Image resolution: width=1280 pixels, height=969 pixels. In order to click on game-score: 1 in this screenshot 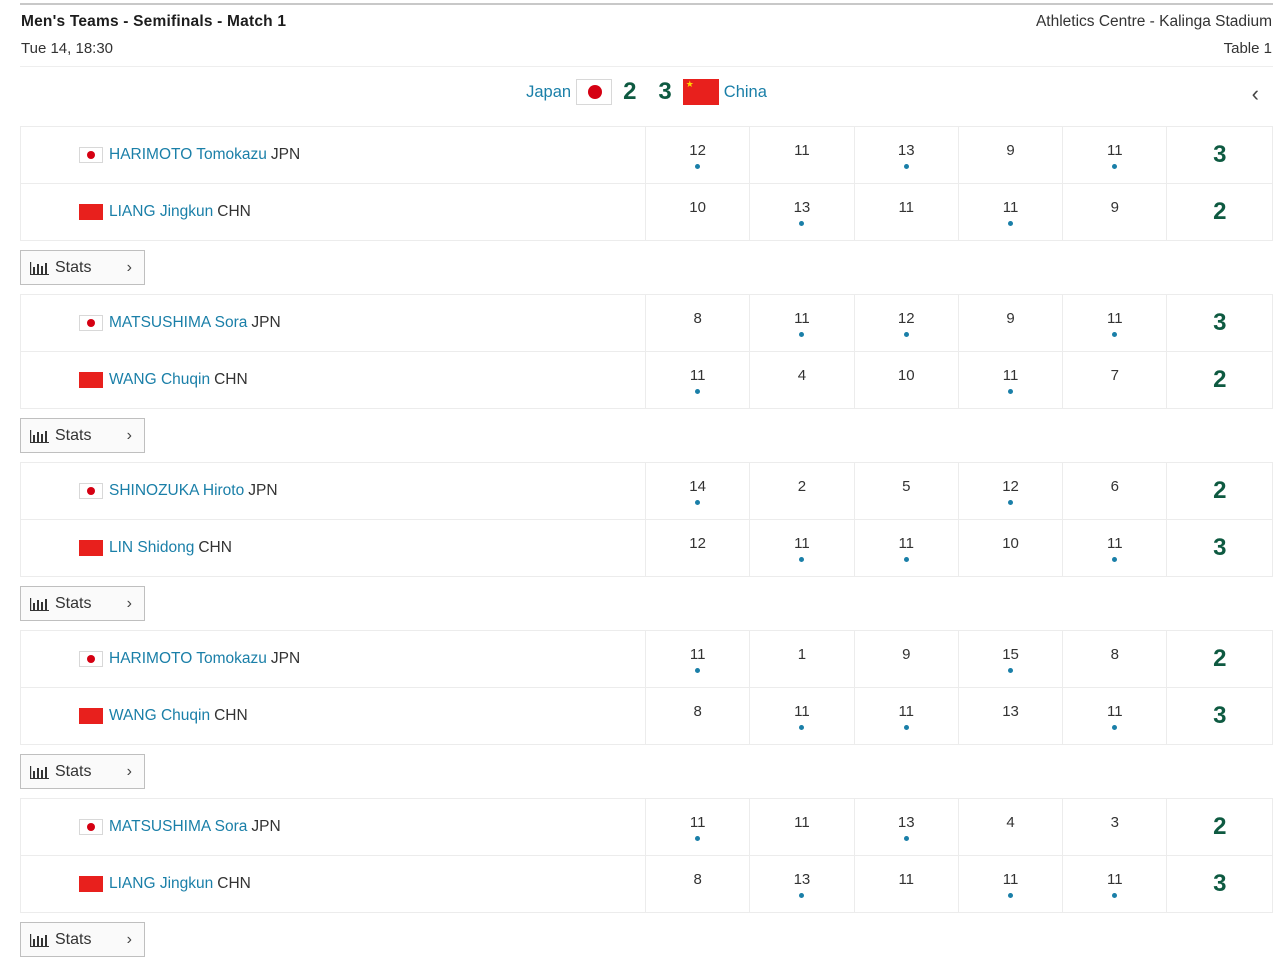, I will do `click(802, 654)`.